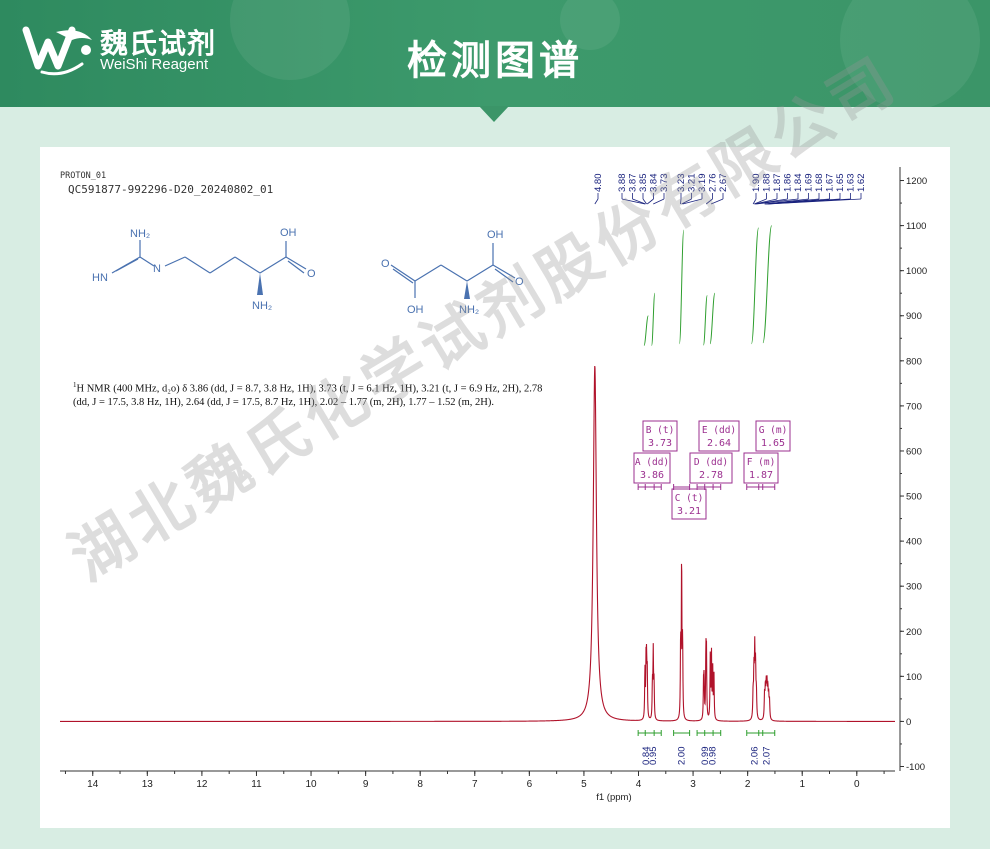 The width and height of the screenshot is (990, 849). What do you see at coordinates (622, 183) in the screenshot?
I see `peak-label: 3.88` at bounding box center [622, 183].